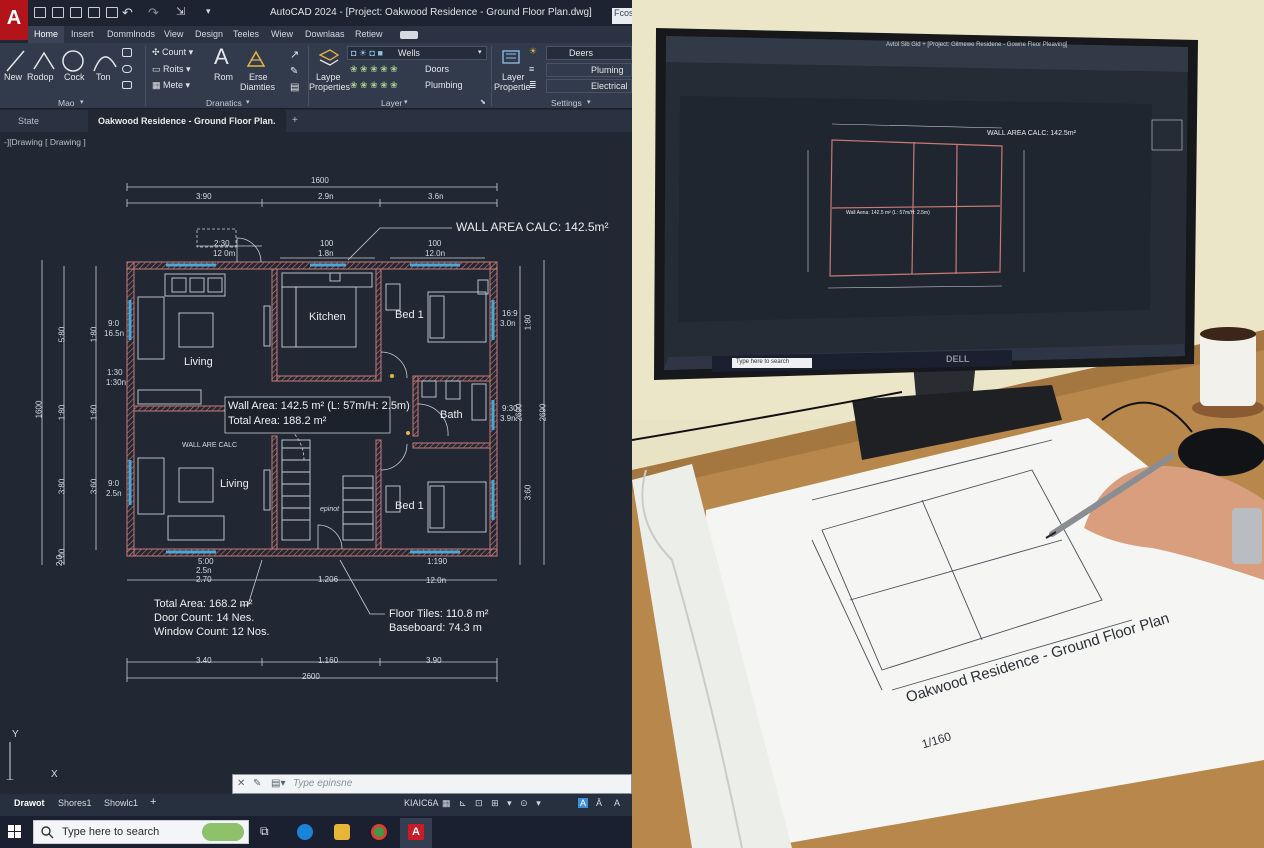  Describe the element at coordinates (94, 334) in the screenshot. I see `dim-left-e: 1:80` at that location.